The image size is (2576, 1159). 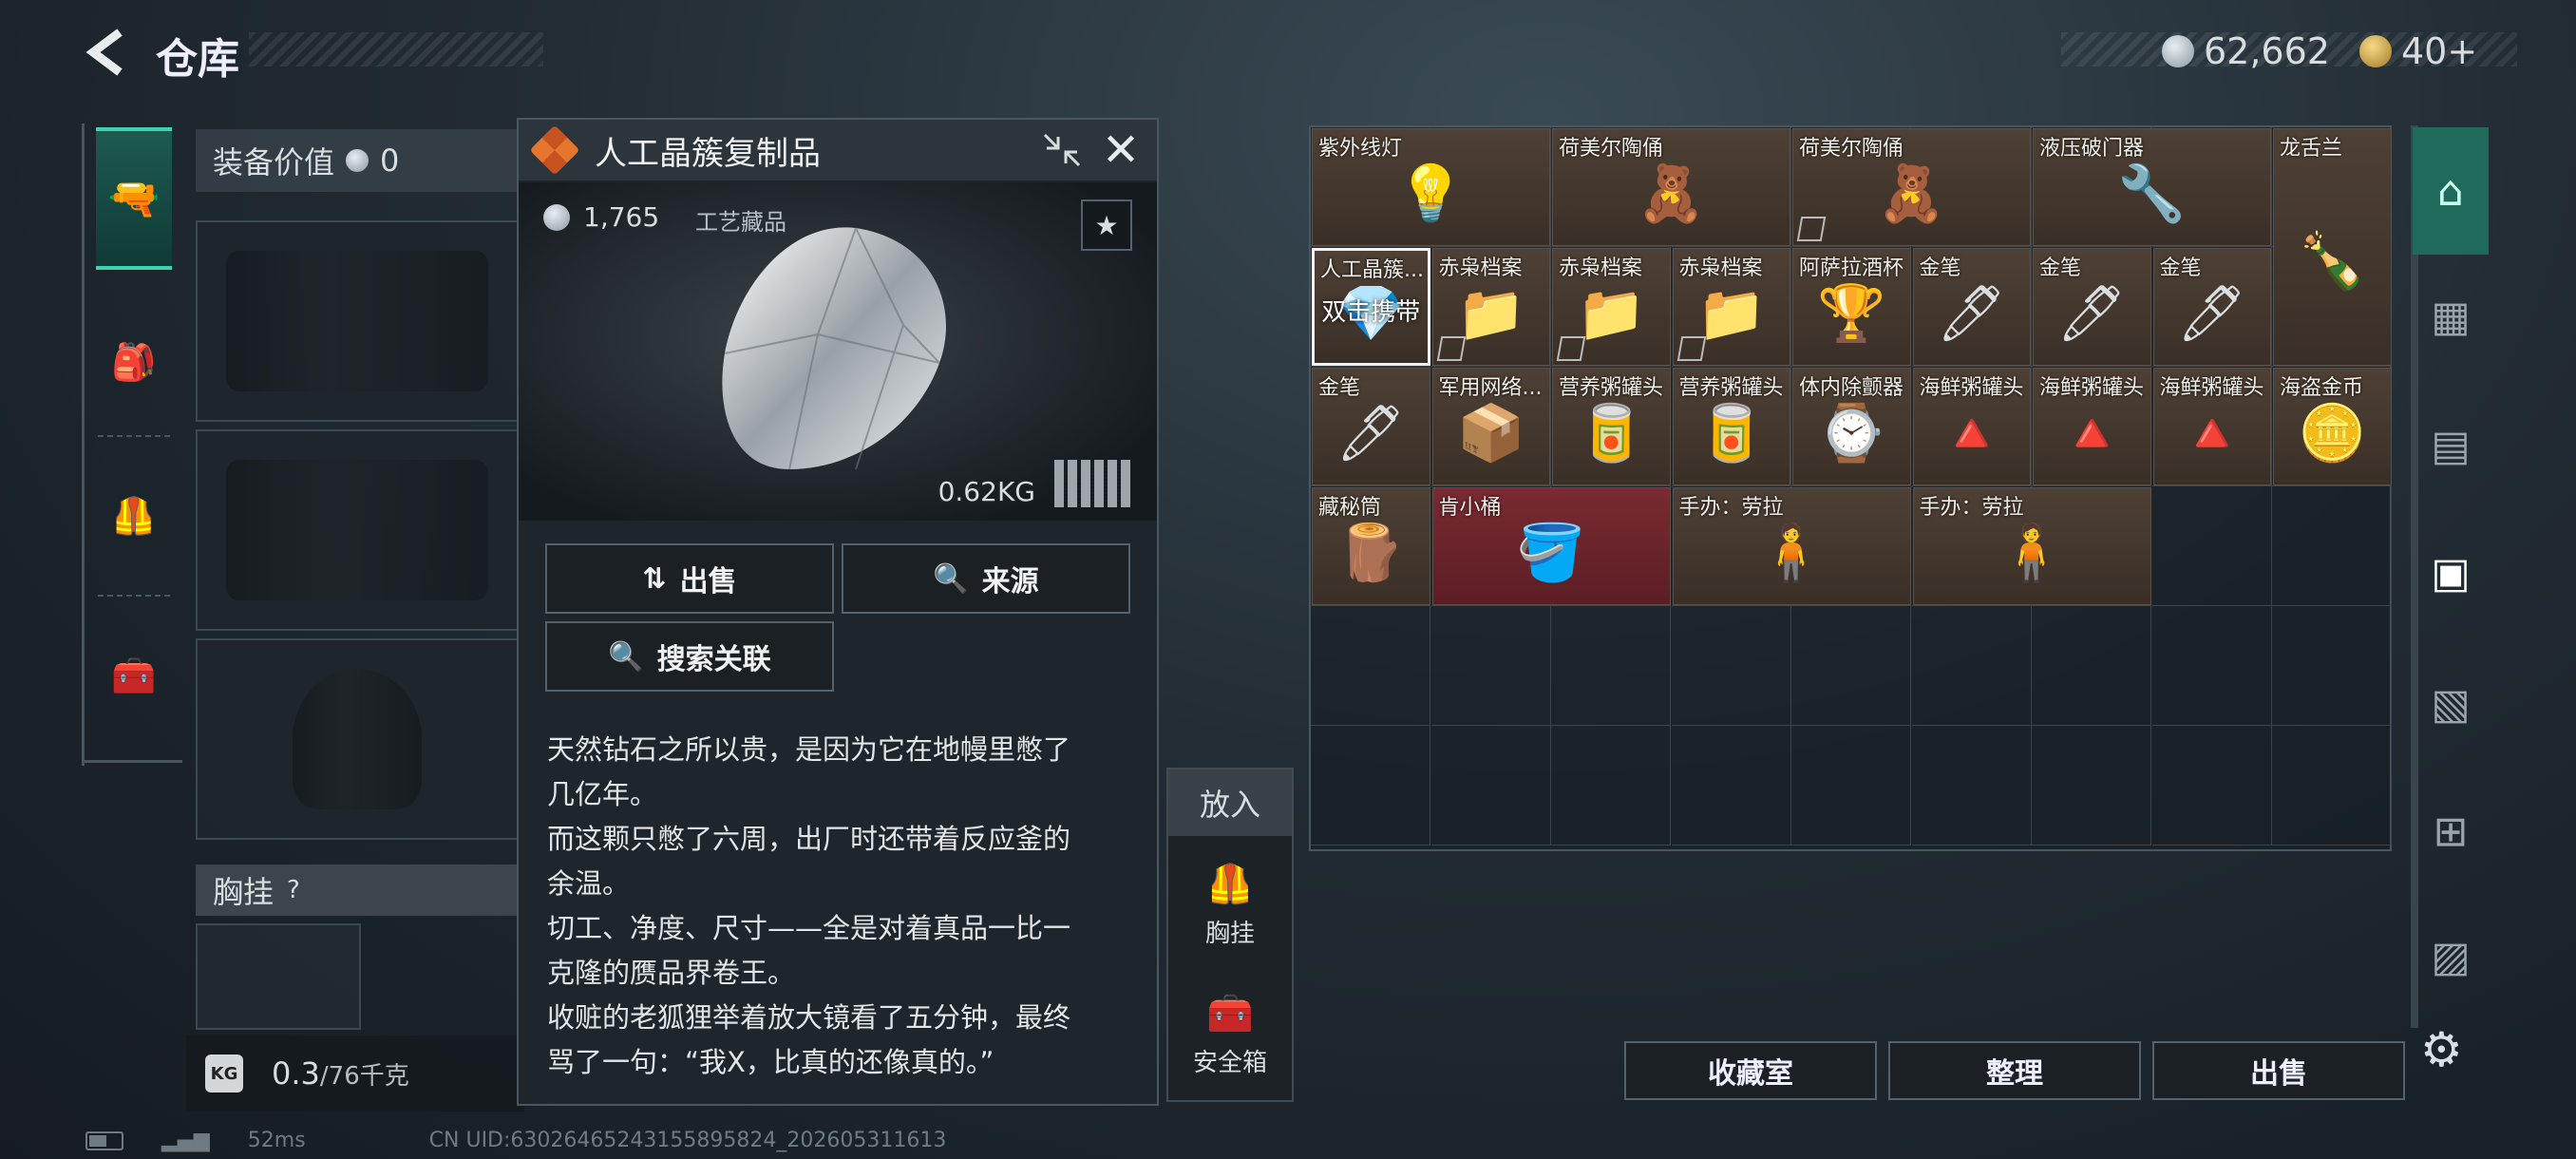 I want to click on primary-weapon-slot, so click(x=357, y=321).